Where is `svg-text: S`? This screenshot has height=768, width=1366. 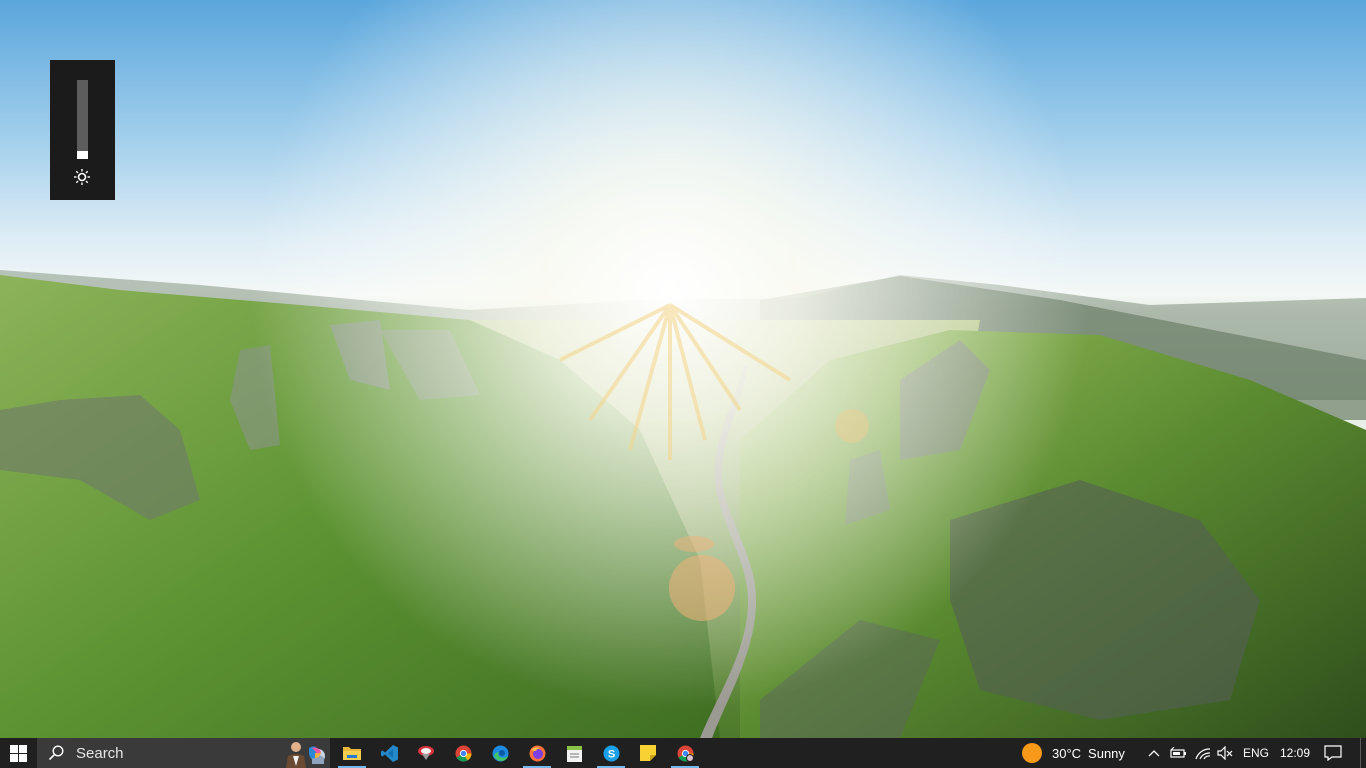 svg-text: S is located at coordinates (610, 754).